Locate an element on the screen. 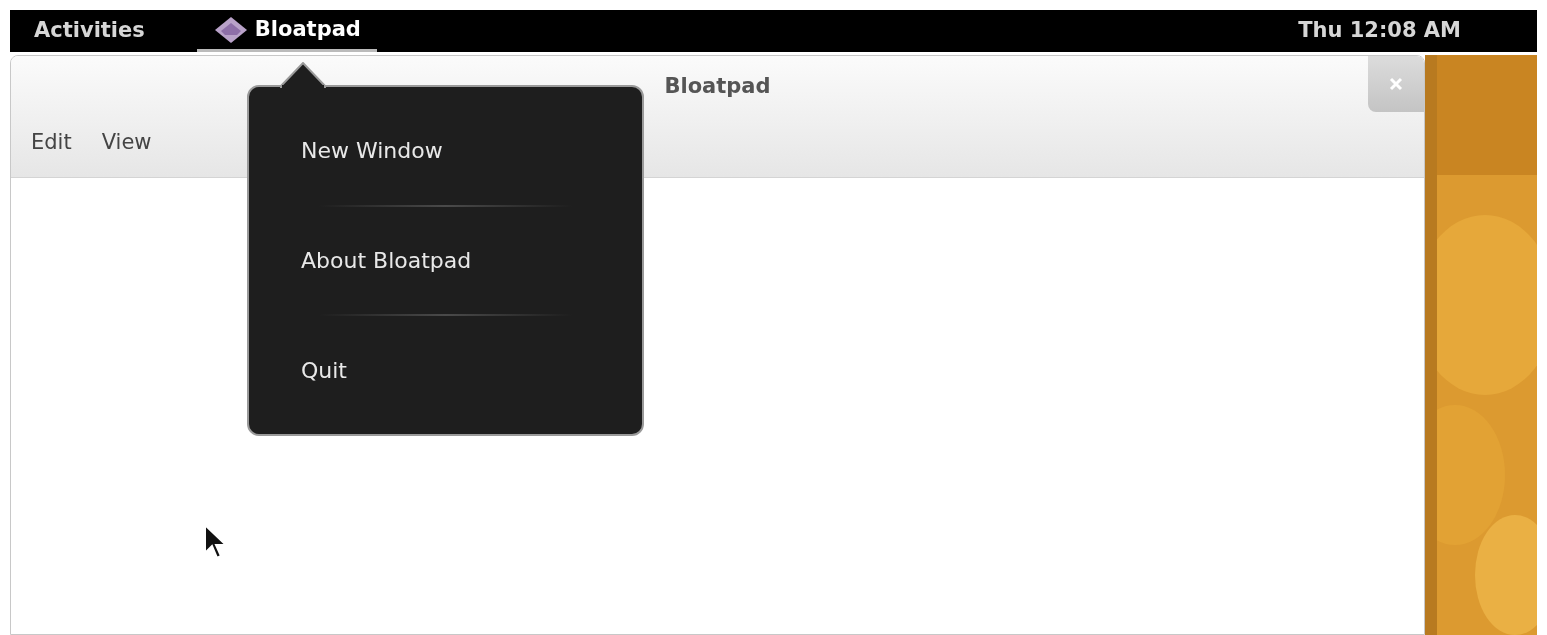  popup-menu-item: Quit is located at coordinates (324, 370).